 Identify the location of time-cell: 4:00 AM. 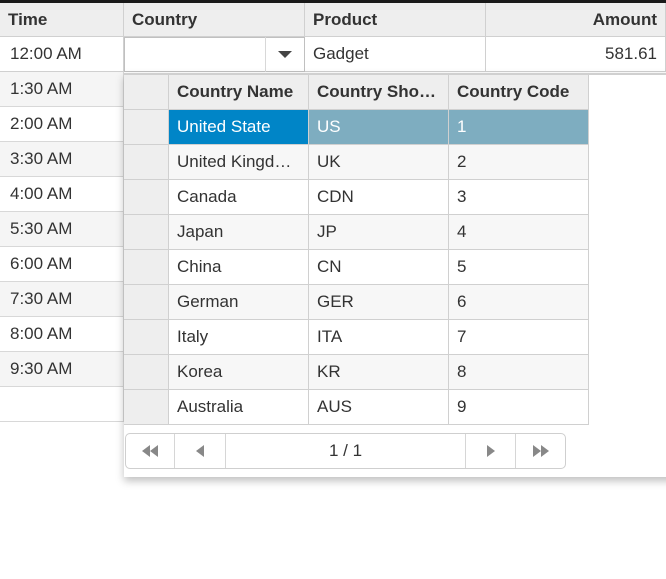
(62, 194).